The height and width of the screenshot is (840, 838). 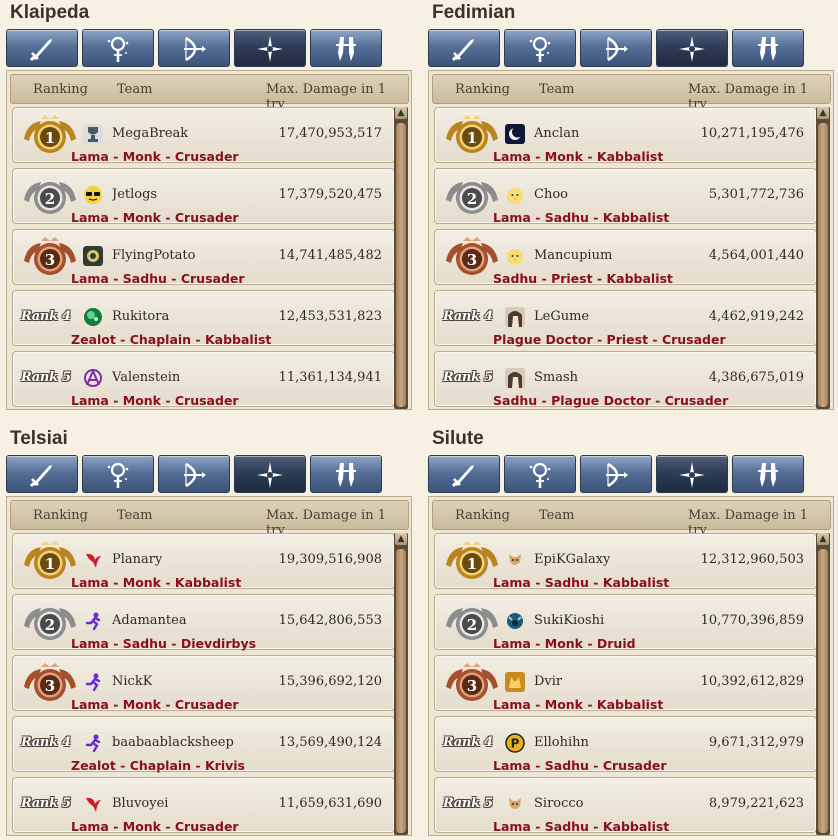 What do you see at coordinates (134, 194) in the screenshot?
I see `team-name: Jetlogs` at bounding box center [134, 194].